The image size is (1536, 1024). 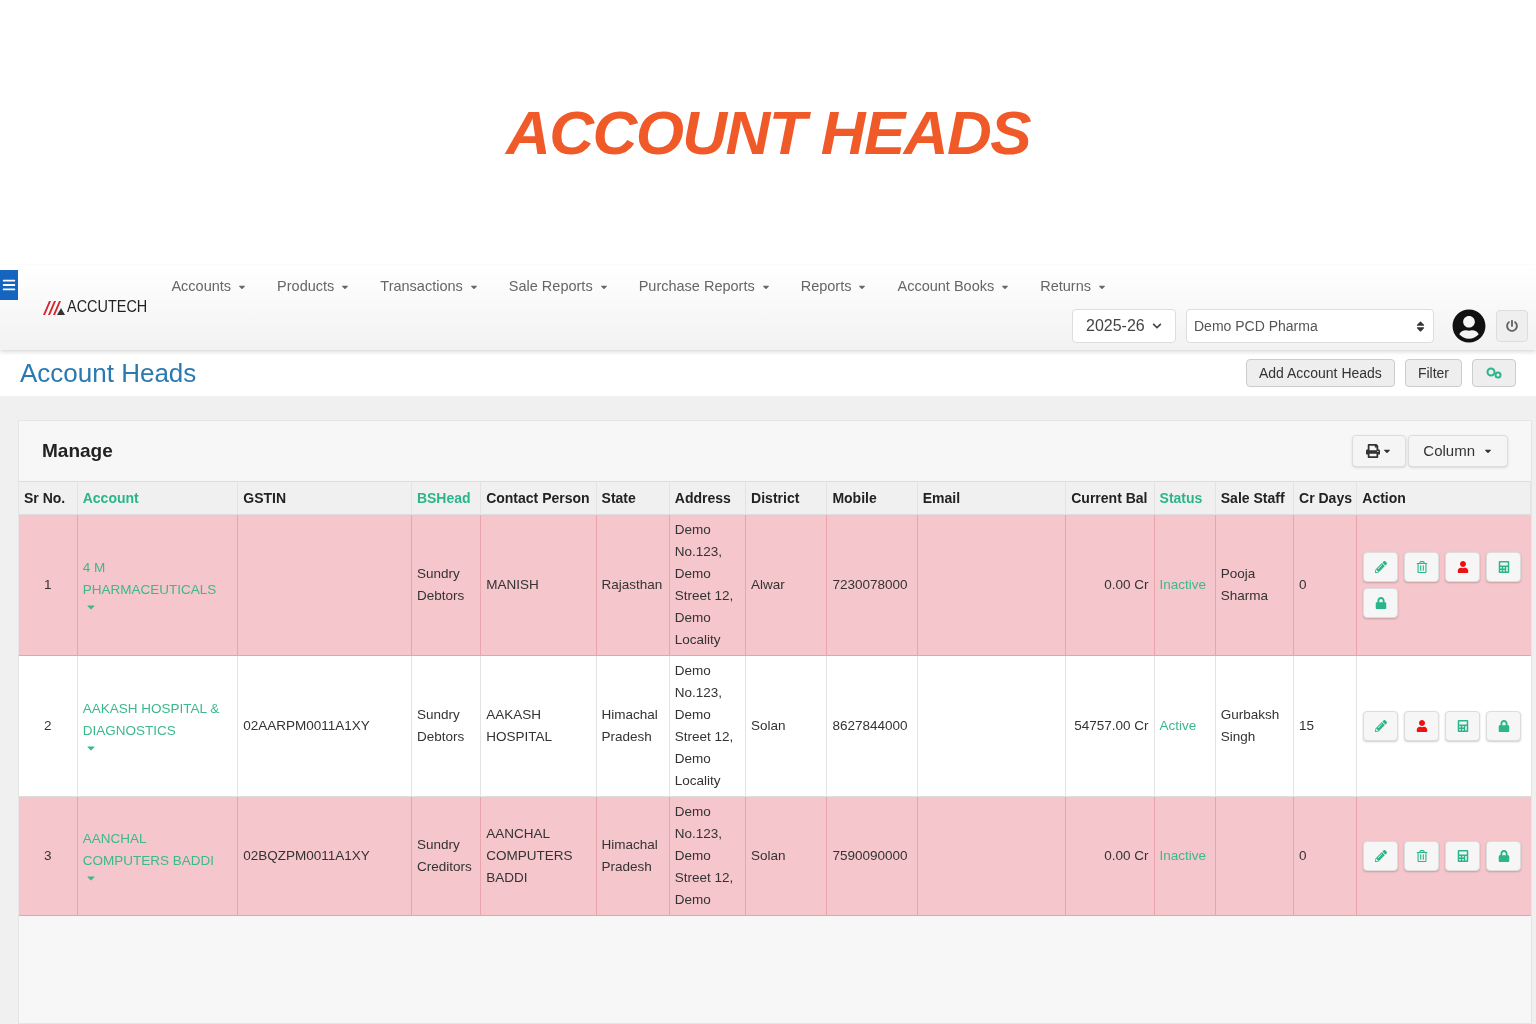 I want to click on avatar-icon, so click(x=1469, y=326).